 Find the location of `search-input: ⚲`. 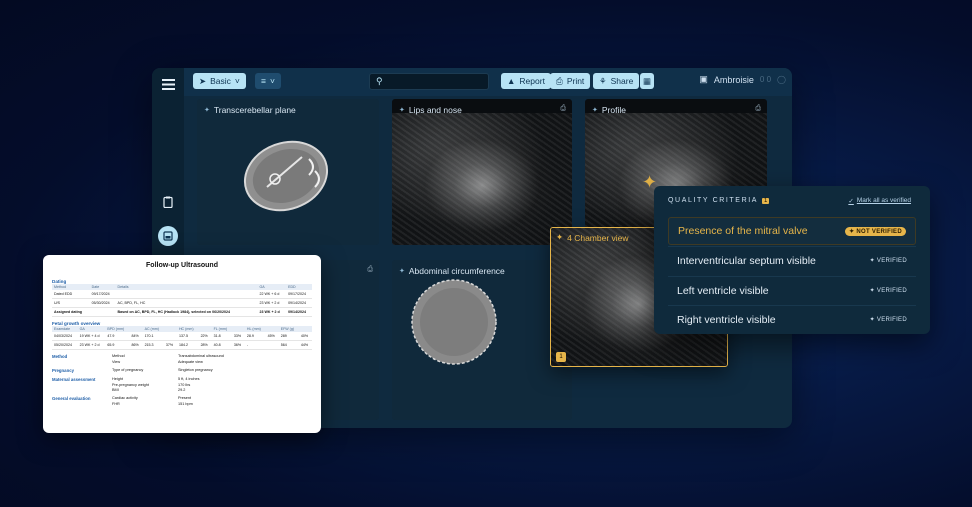

search-input: ⚲ is located at coordinates (429, 81).